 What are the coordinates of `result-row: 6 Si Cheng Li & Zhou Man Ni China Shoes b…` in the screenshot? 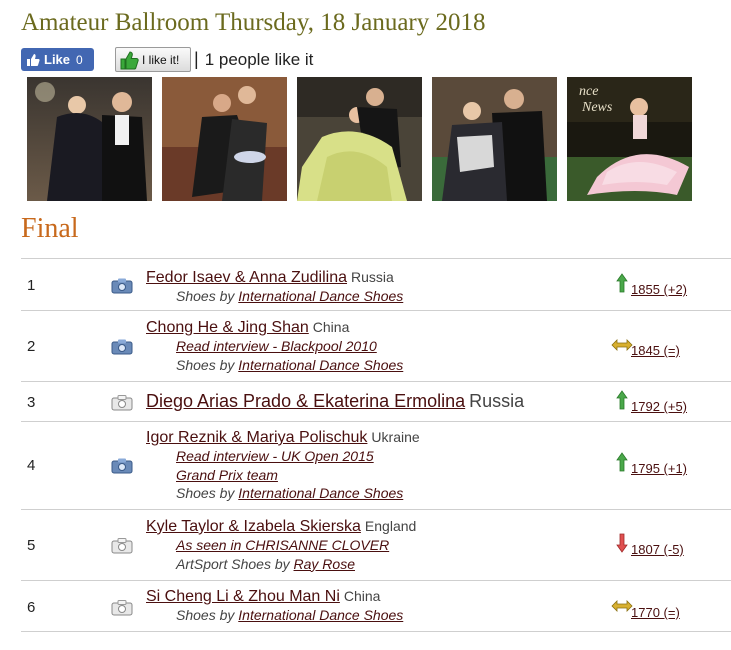 It's located at (376, 606).